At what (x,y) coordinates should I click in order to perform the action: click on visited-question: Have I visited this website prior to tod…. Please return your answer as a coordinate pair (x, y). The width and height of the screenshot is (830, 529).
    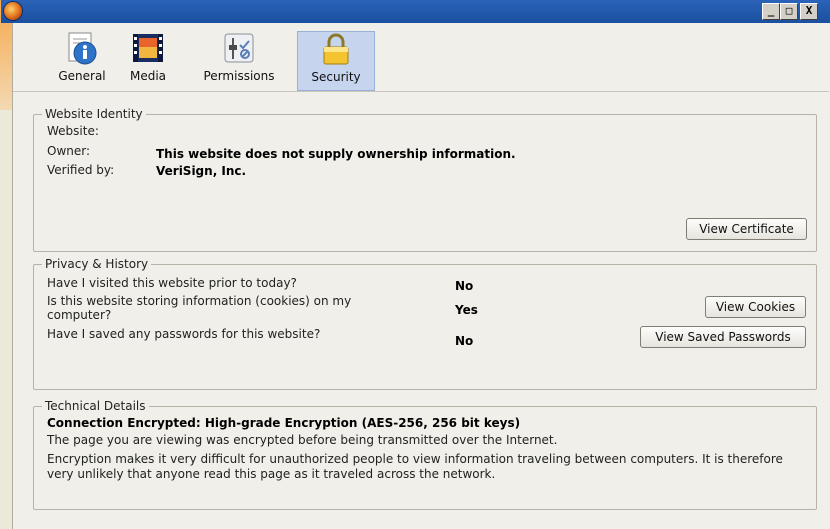
    Looking at the image, I should click on (172, 283).